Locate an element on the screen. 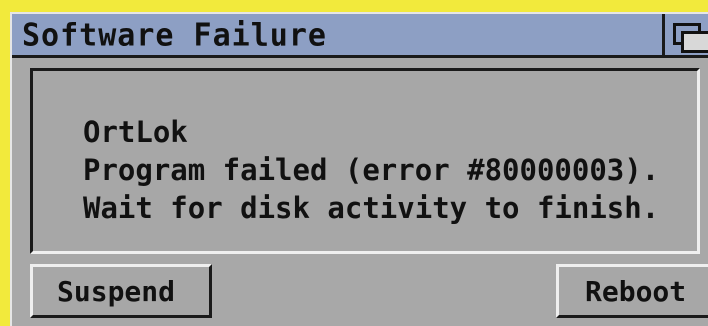 This screenshot has height=326, width=708. depth-front-square is located at coordinates (694, 42).